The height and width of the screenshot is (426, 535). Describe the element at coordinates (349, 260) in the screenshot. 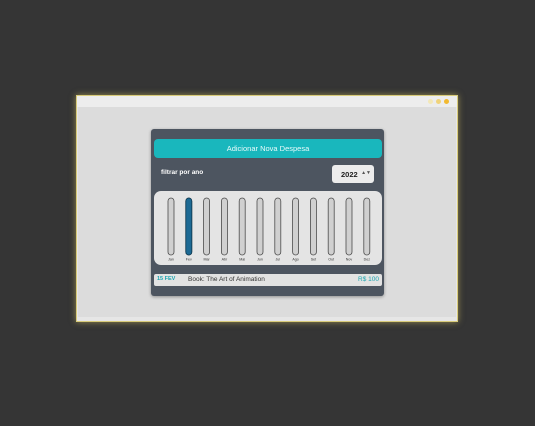

I see `chart-tick-label: Nov` at that location.